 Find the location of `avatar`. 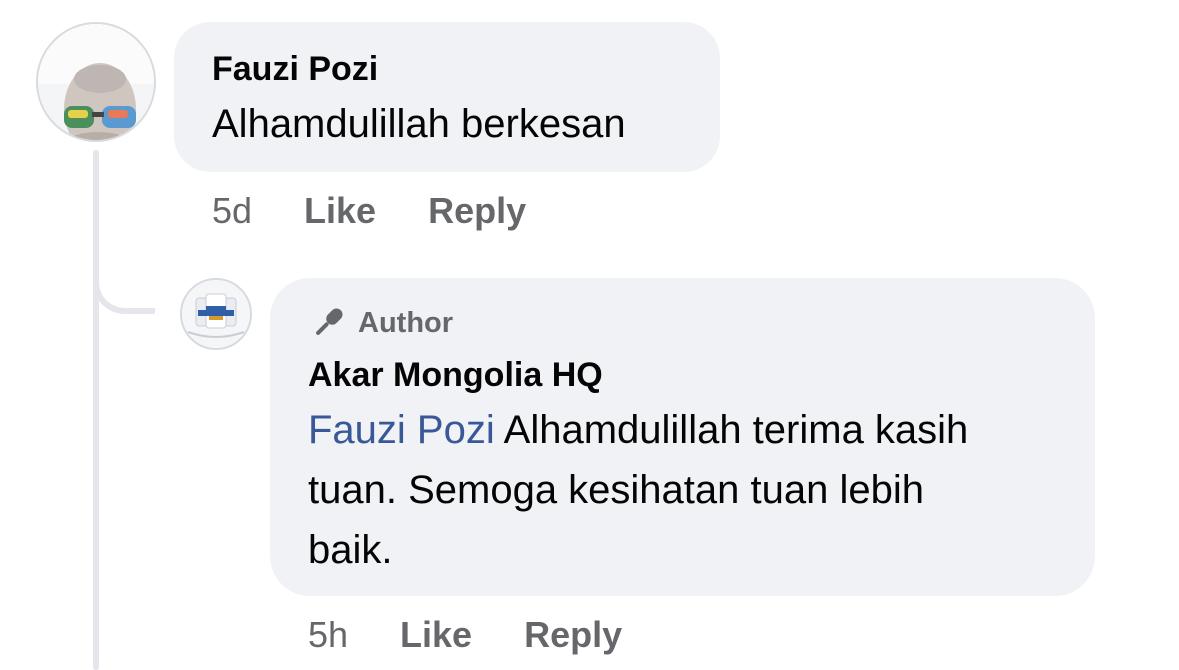

avatar is located at coordinates (96, 82).